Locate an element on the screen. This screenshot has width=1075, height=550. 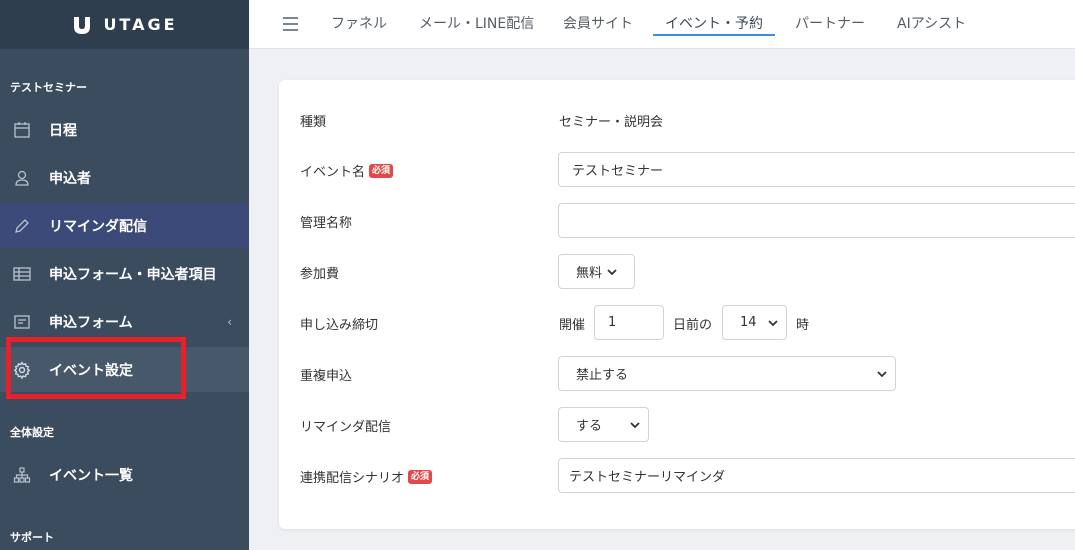
calendar-icon is located at coordinates (22, 130).